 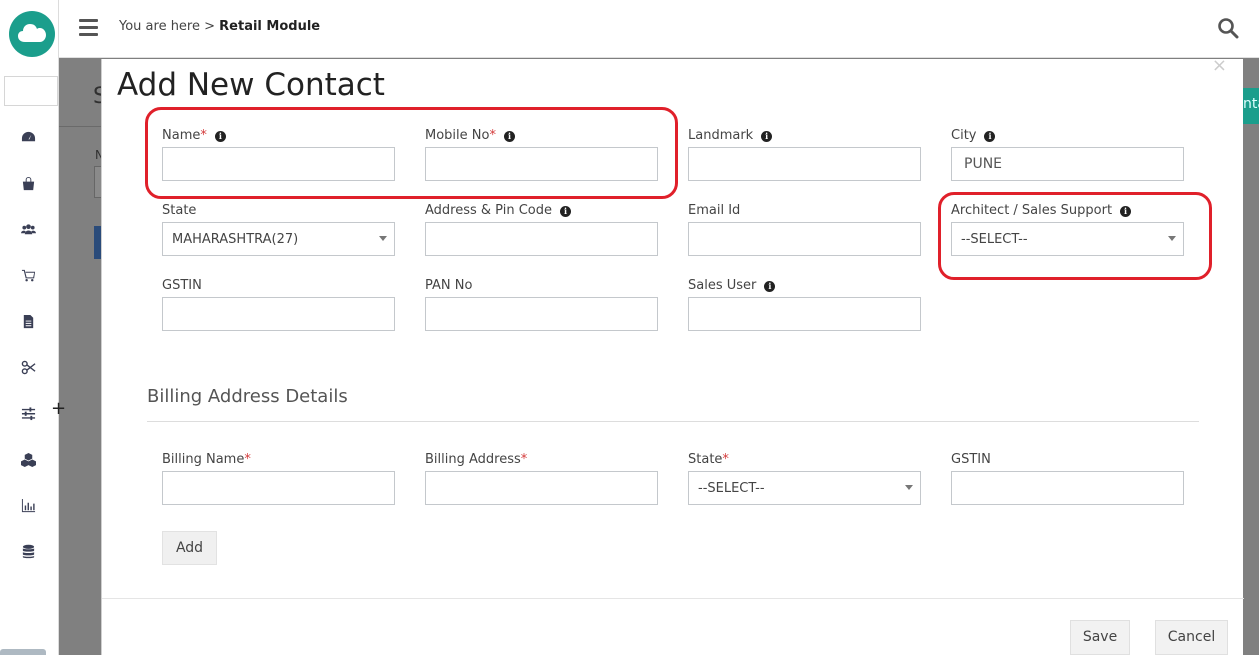 What do you see at coordinates (28, 413) in the screenshot?
I see `sliders-icon` at bounding box center [28, 413].